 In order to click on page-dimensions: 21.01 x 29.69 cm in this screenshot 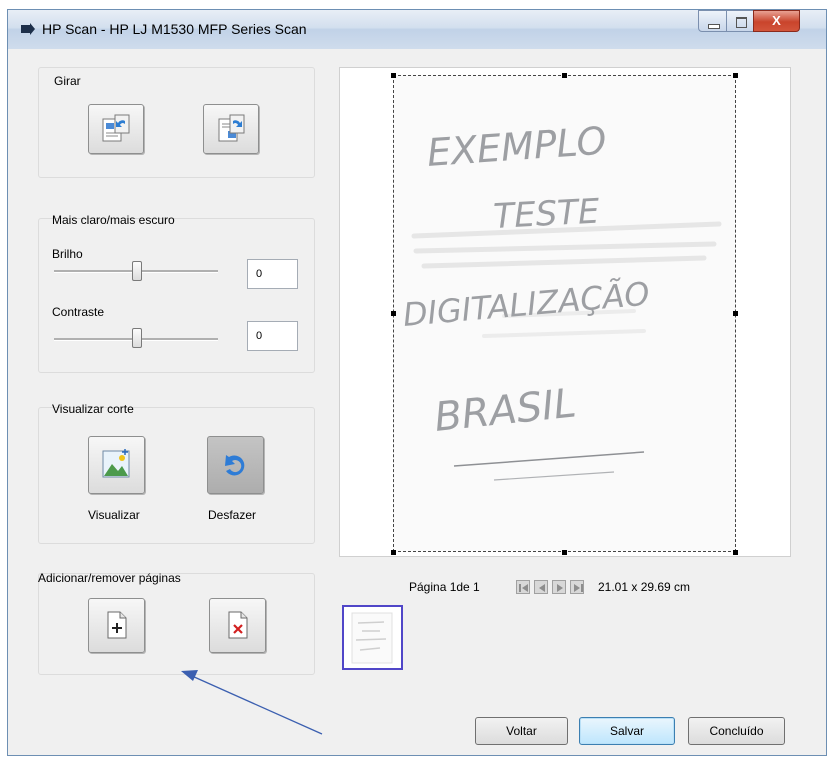, I will do `click(644, 587)`.